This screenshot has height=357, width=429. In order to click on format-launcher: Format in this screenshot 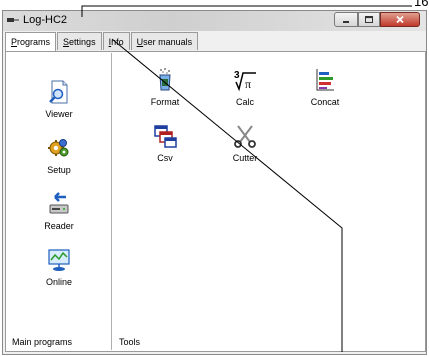, I will do `click(165, 87)`.